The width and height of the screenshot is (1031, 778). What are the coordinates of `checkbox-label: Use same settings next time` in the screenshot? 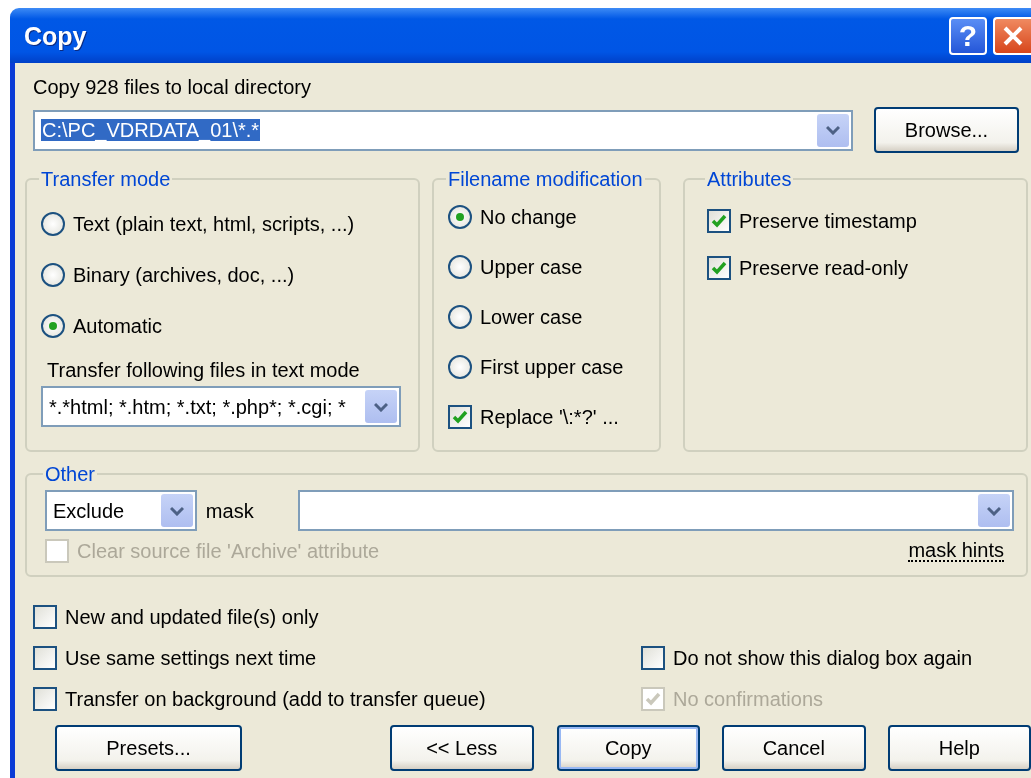 It's located at (191, 658).